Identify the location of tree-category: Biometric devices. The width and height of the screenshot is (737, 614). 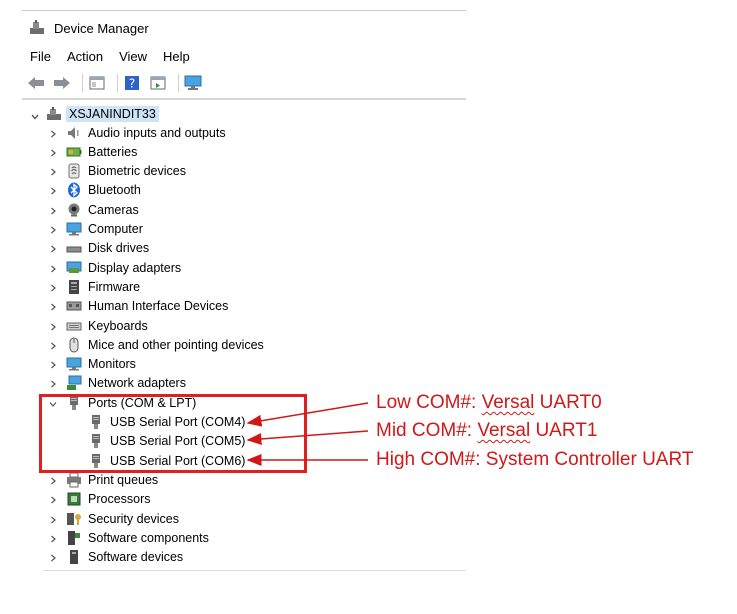
(117, 171).